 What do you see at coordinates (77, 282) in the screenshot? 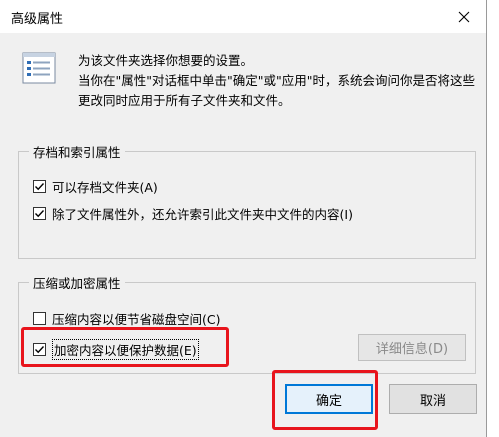
I see `group-title: 压缩或加密属性` at bounding box center [77, 282].